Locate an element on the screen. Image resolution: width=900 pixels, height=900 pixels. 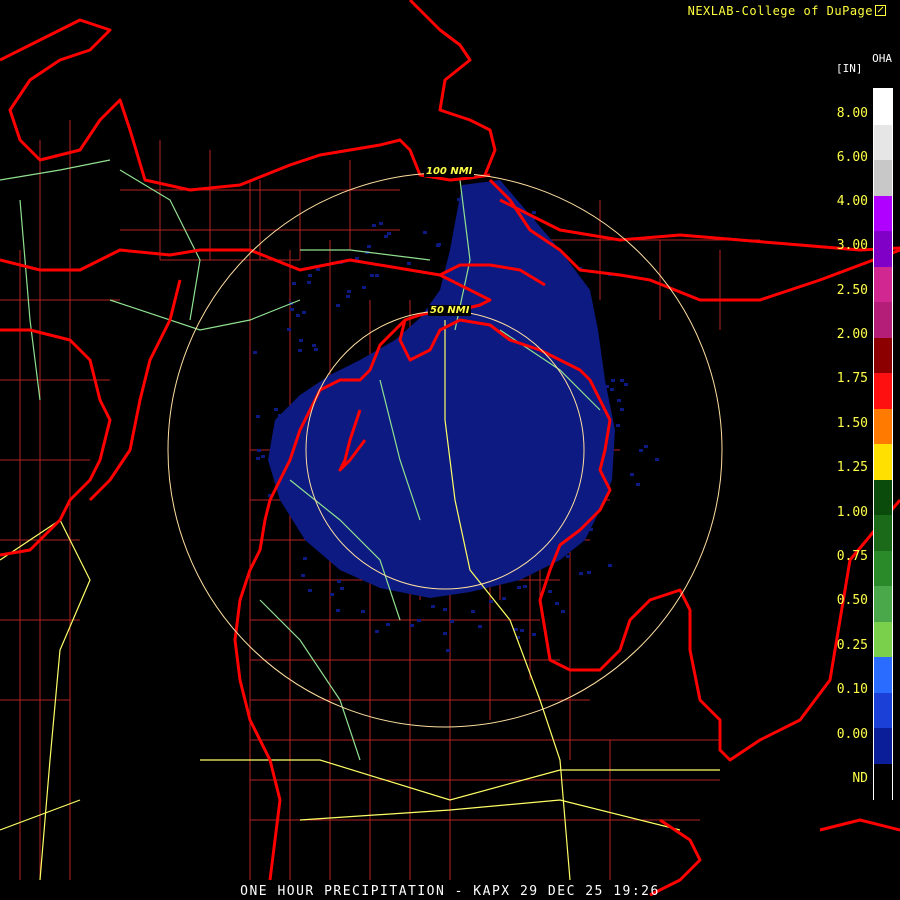
legend-label: 4.00 is located at coordinates (838, 201).